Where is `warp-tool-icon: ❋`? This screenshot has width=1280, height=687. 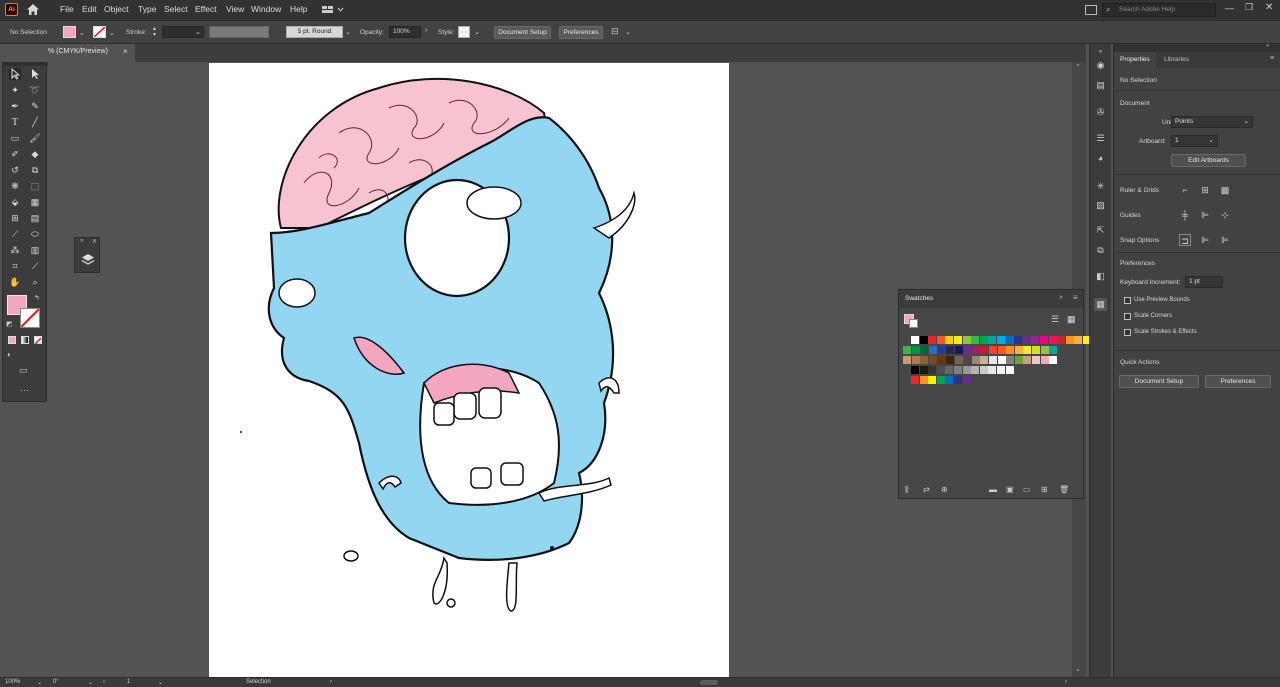 warp-tool-icon: ❋ is located at coordinates (15, 186).